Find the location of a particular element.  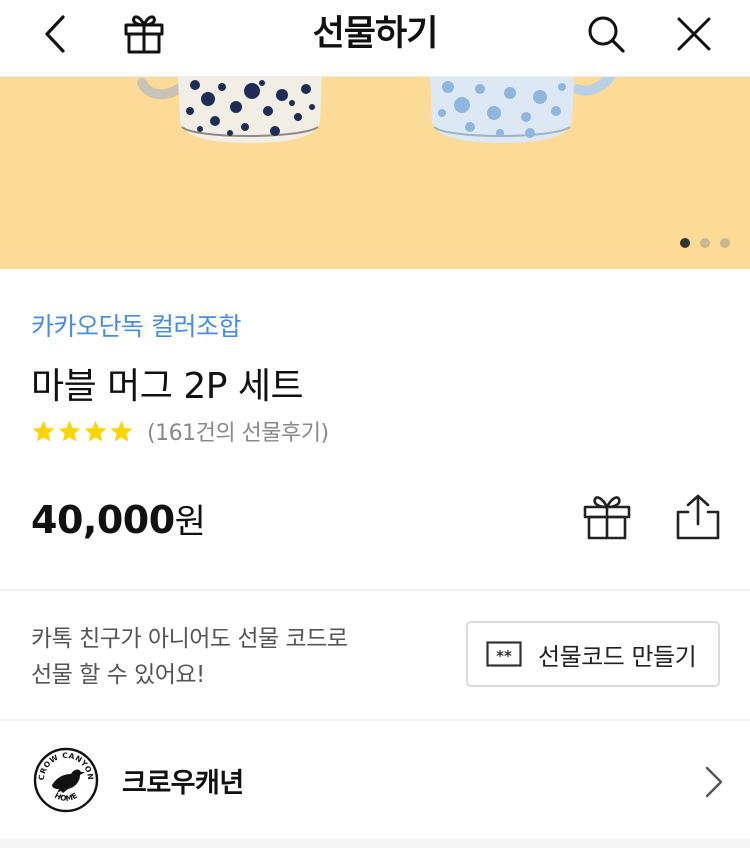

search-icon is located at coordinates (606, 34).